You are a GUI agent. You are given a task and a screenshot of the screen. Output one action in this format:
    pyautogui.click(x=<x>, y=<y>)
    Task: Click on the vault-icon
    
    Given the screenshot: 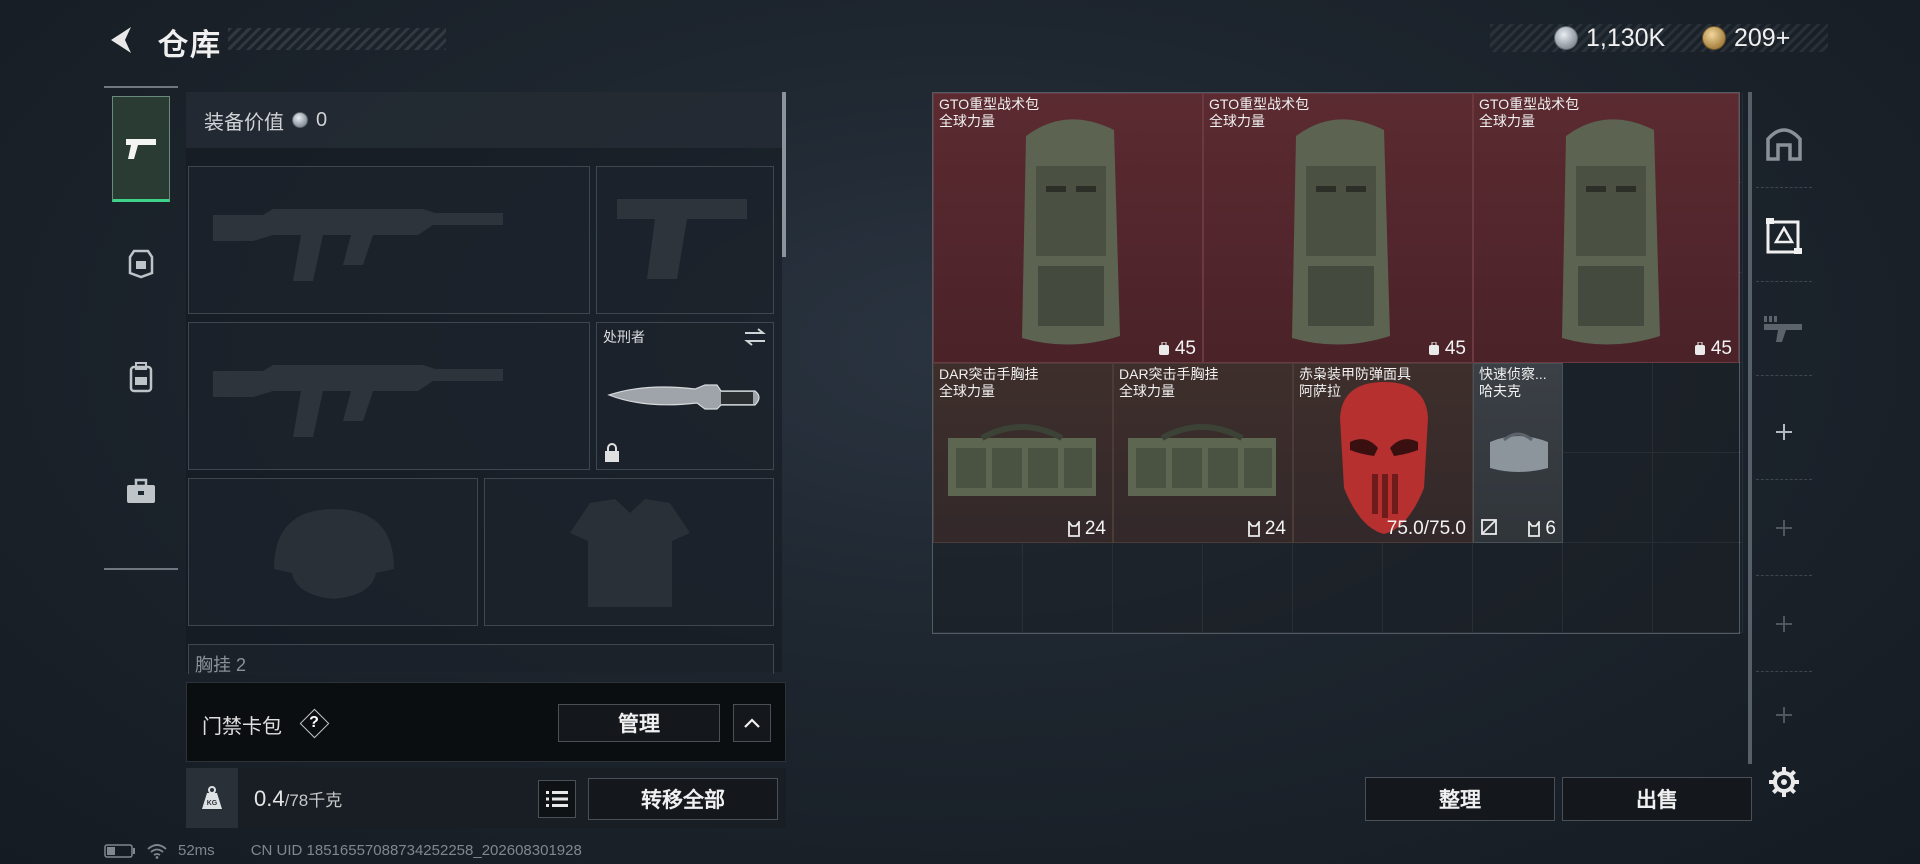 What is the action you would take?
    pyautogui.click(x=1784, y=144)
    